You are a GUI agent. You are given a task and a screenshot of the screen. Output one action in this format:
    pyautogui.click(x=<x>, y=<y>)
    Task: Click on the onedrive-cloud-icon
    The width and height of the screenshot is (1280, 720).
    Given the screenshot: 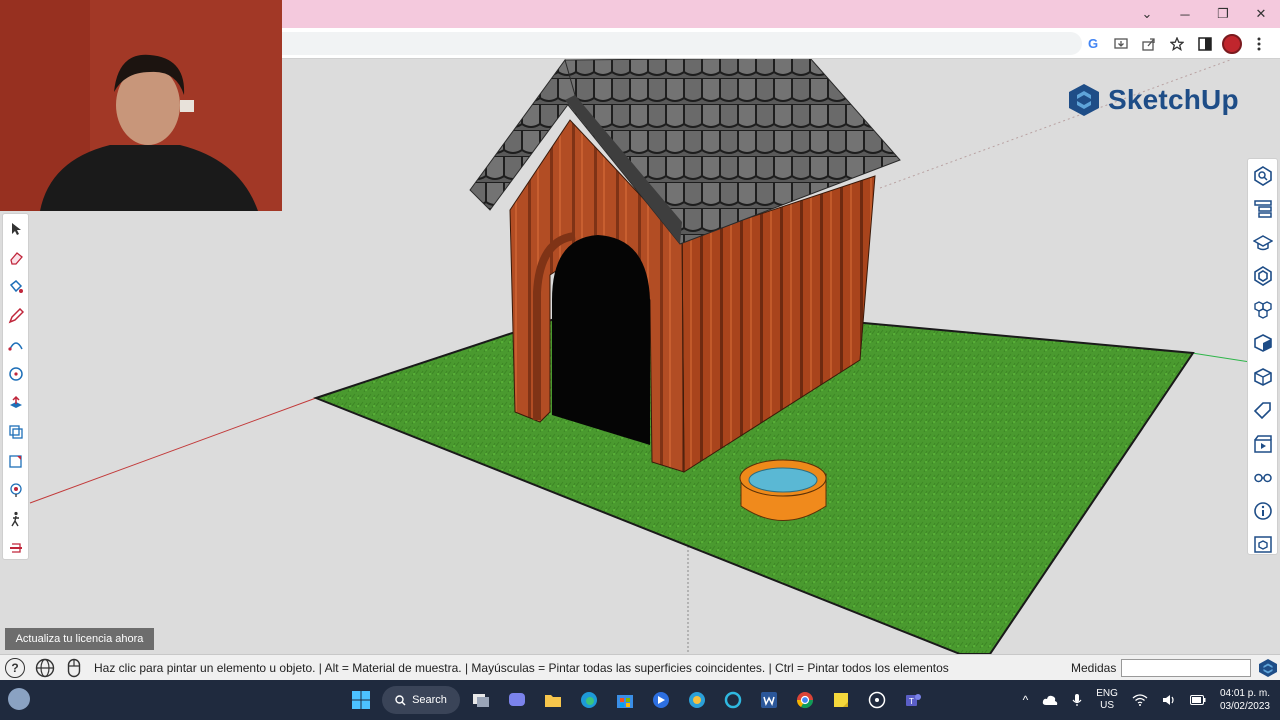 What is the action you would take?
    pyautogui.click(x=1050, y=700)
    